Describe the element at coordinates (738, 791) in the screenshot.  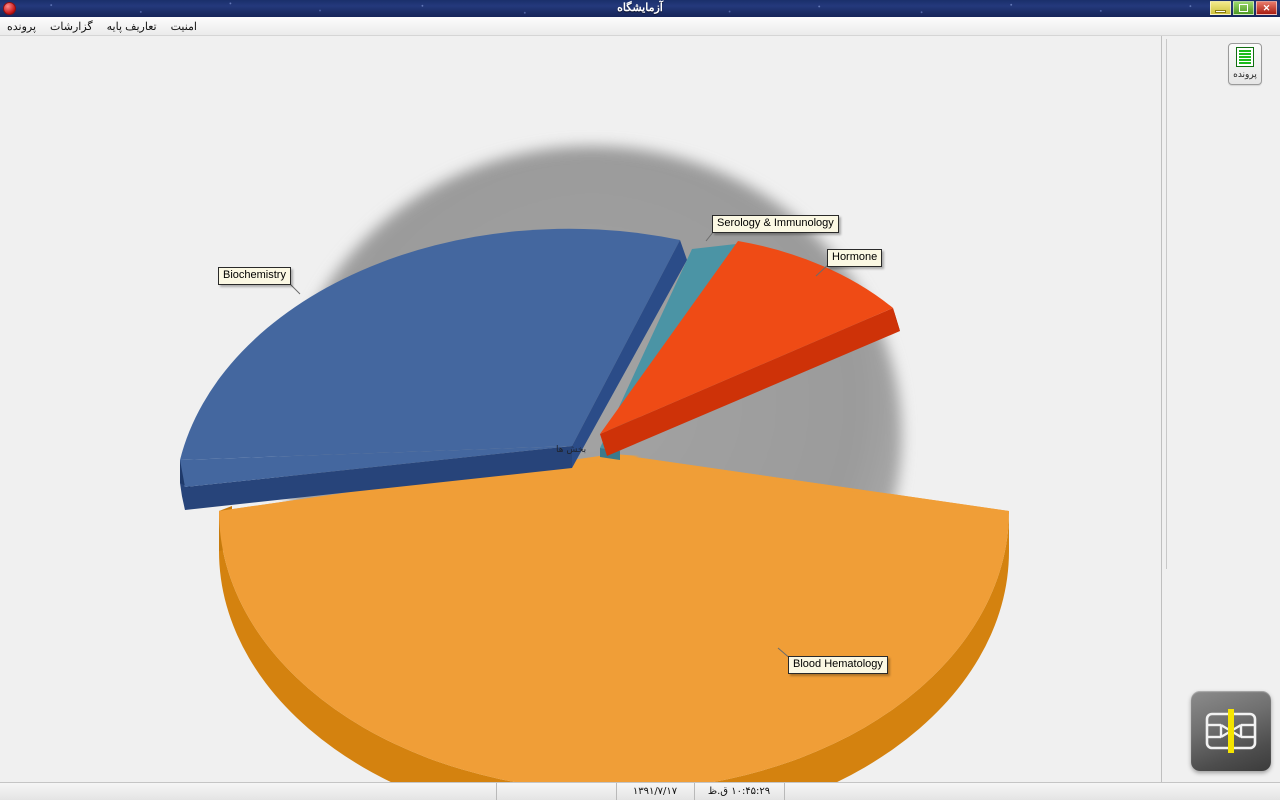
I see `status-time: ۱۰:۴۵:۲۹ ق.ظ` at that location.